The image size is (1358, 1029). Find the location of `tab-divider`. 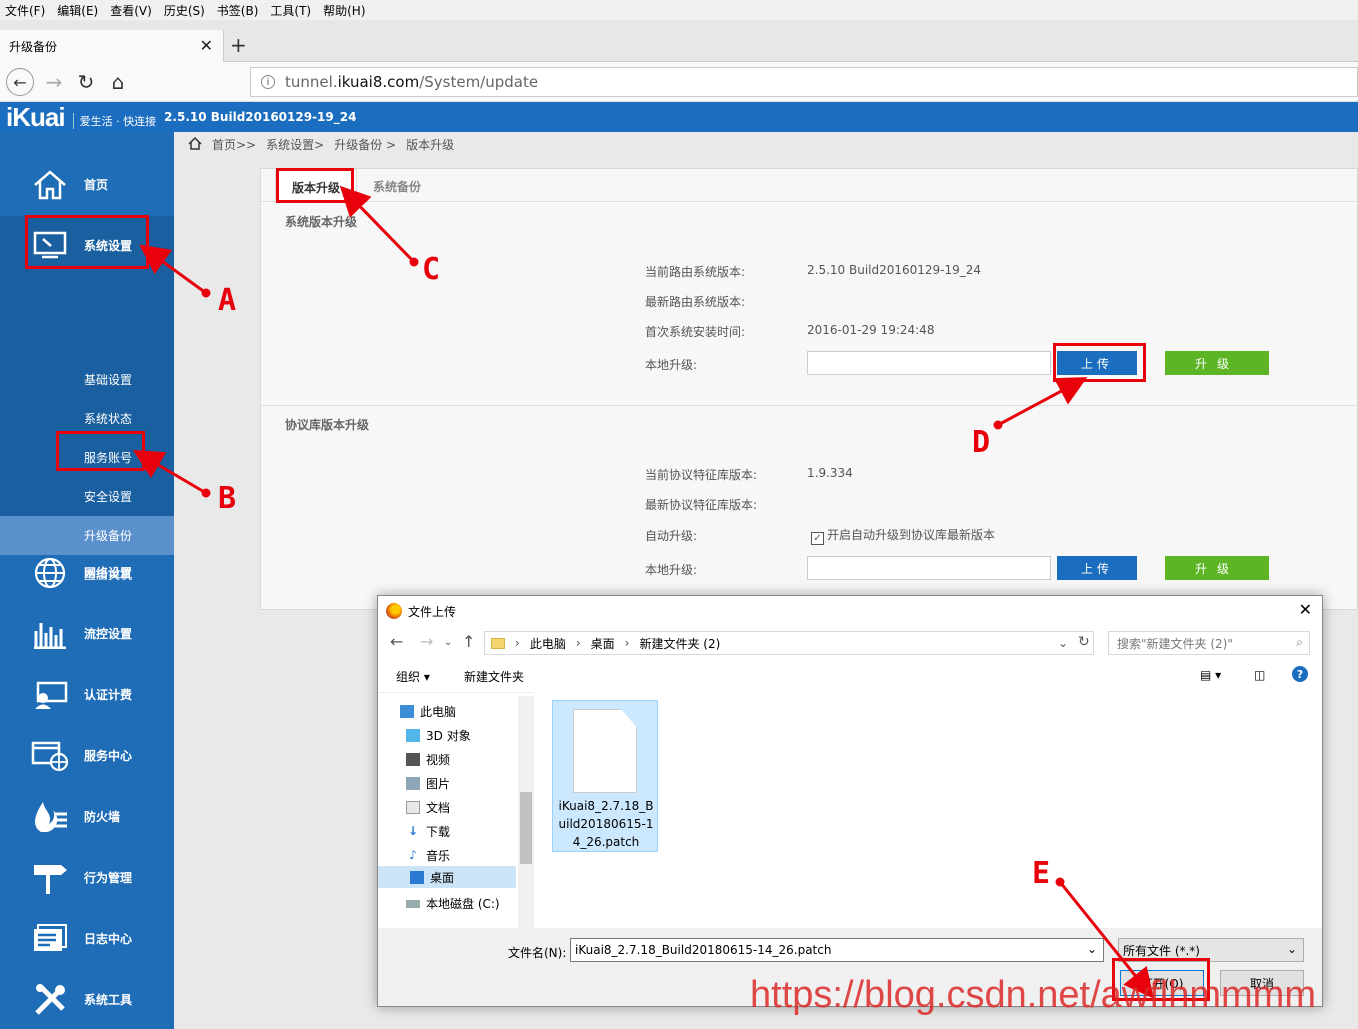

tab-divider is located at coordinates (809, 201).